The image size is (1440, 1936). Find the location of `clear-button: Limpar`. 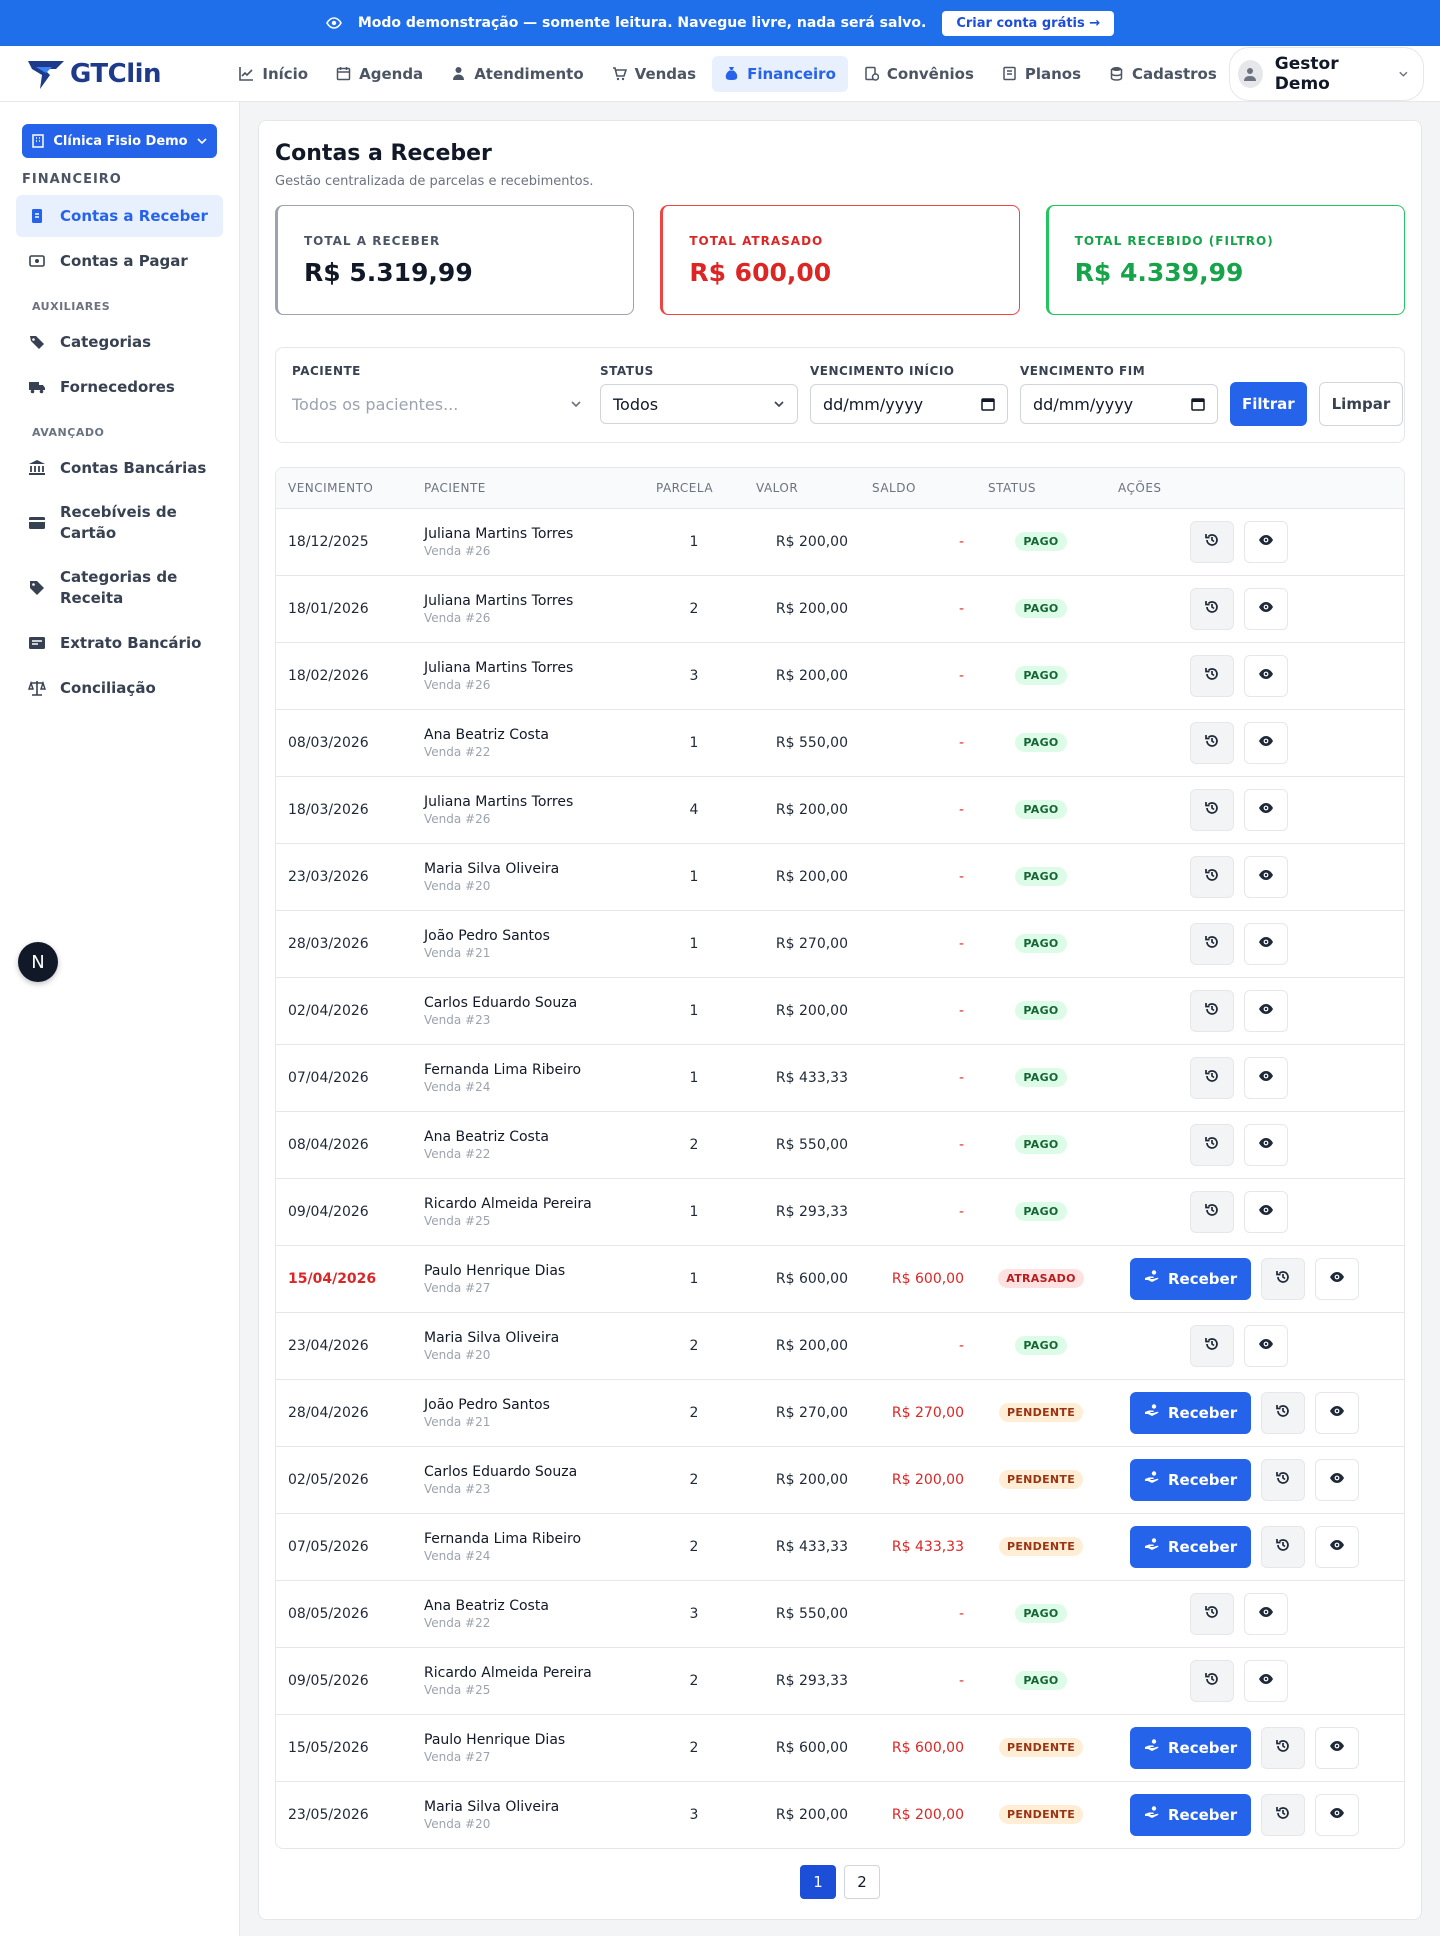

clear-button: Limpar is located at coordinates (1361, 404).